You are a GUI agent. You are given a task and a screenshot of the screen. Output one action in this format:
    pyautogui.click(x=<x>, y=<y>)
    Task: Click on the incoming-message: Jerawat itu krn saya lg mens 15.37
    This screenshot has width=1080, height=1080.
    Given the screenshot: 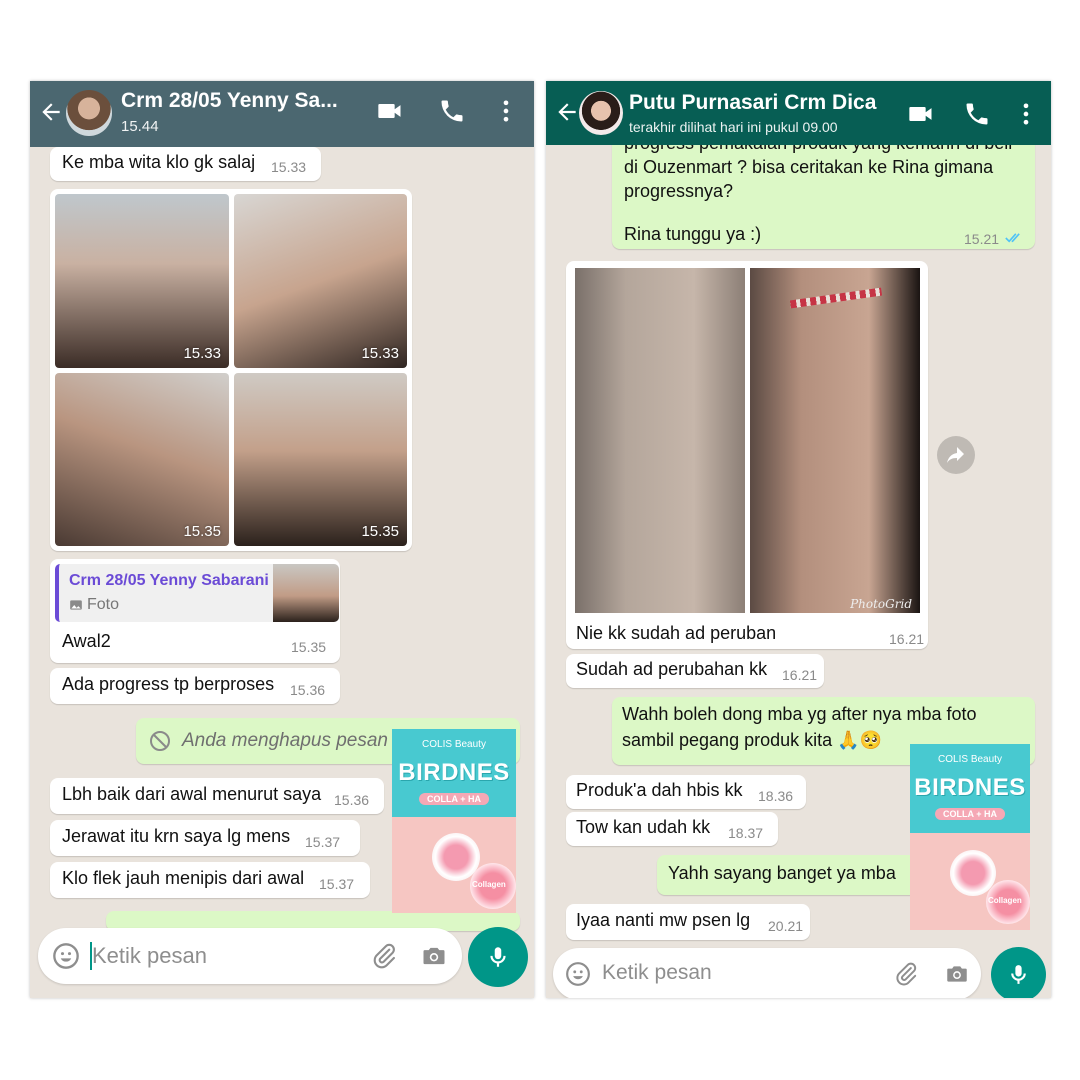 What is the action you would take?
    pyautogui.click(x=205, y=838)
    